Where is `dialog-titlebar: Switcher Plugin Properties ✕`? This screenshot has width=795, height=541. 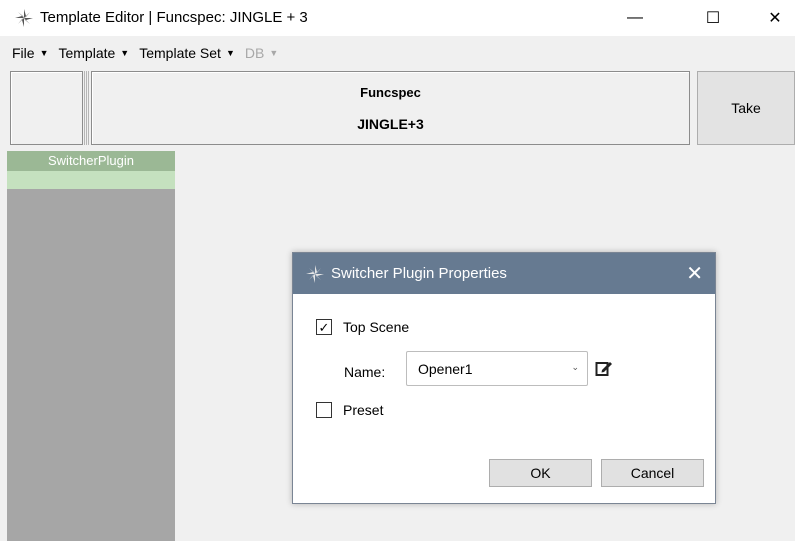 dialog-titlebar: Switcher Plugin Properties ✕ is located at coordinates (504, 273).